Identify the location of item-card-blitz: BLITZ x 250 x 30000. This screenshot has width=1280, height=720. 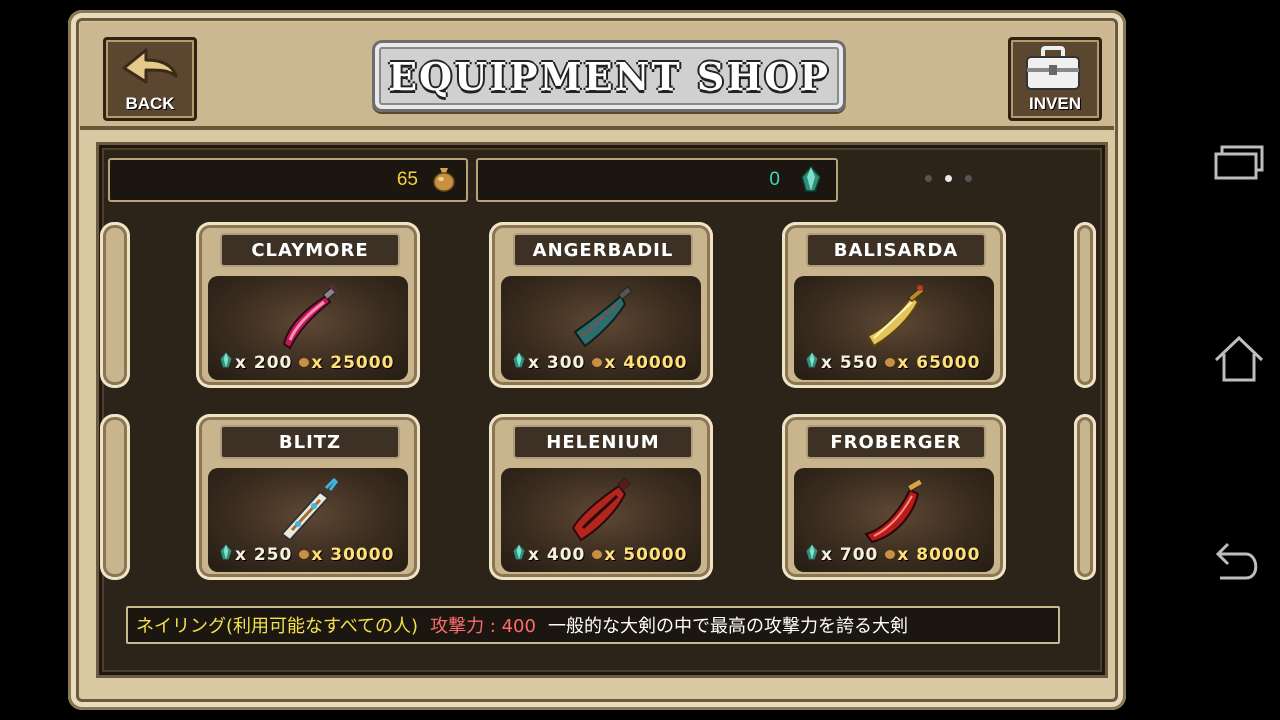
(308, 497).